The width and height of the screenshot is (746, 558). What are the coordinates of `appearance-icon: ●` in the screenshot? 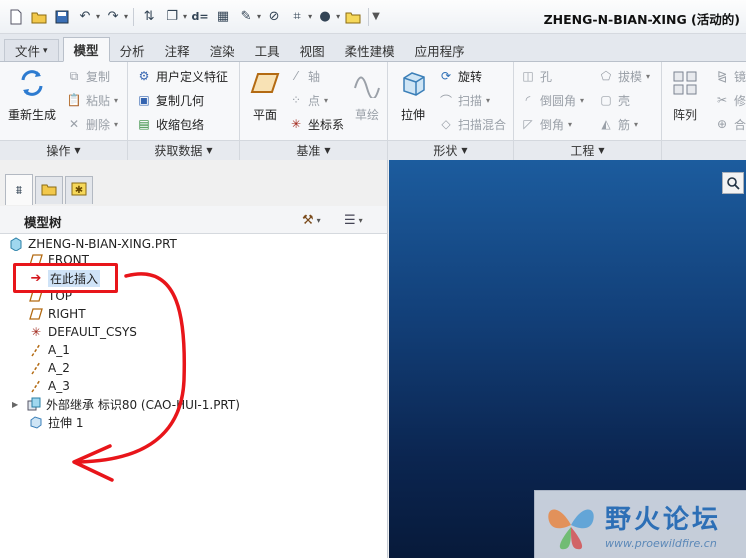 It's located at (325, 17).